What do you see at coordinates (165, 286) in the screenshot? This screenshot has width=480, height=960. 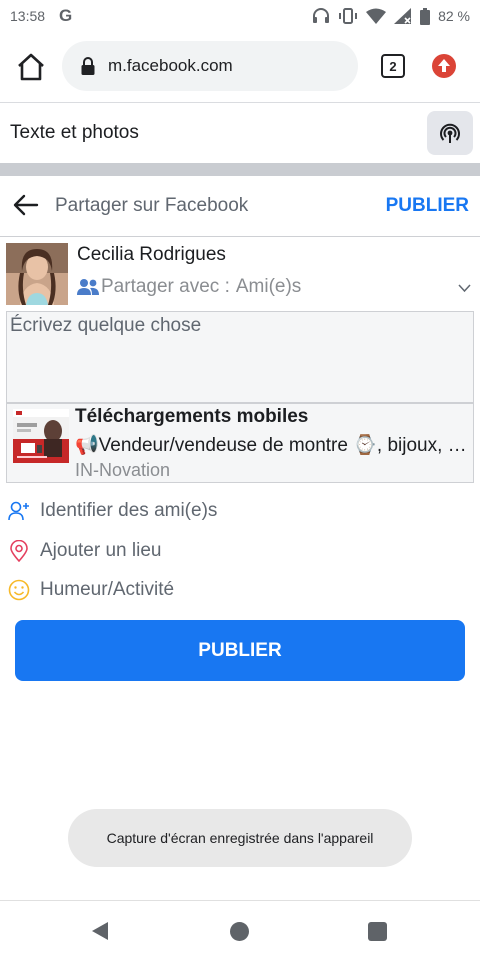 I see `audience-prefix: Partager avec :` at bounding box center [165, 286].